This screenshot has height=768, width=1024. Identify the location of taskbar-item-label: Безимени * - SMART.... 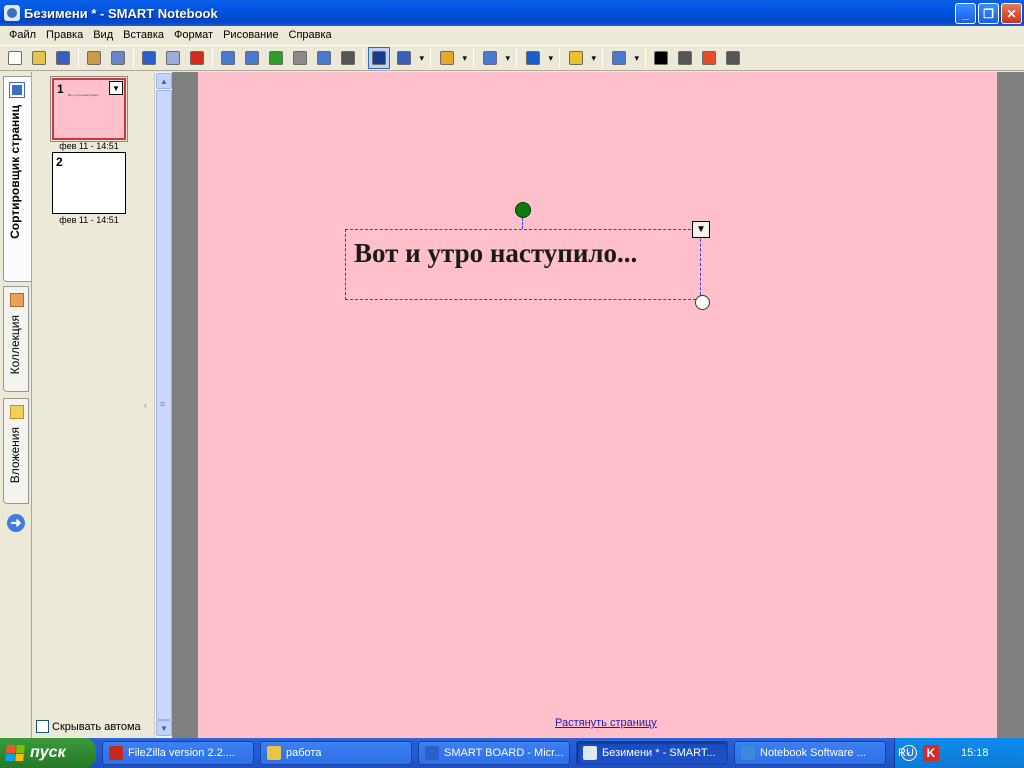
(659, 753).